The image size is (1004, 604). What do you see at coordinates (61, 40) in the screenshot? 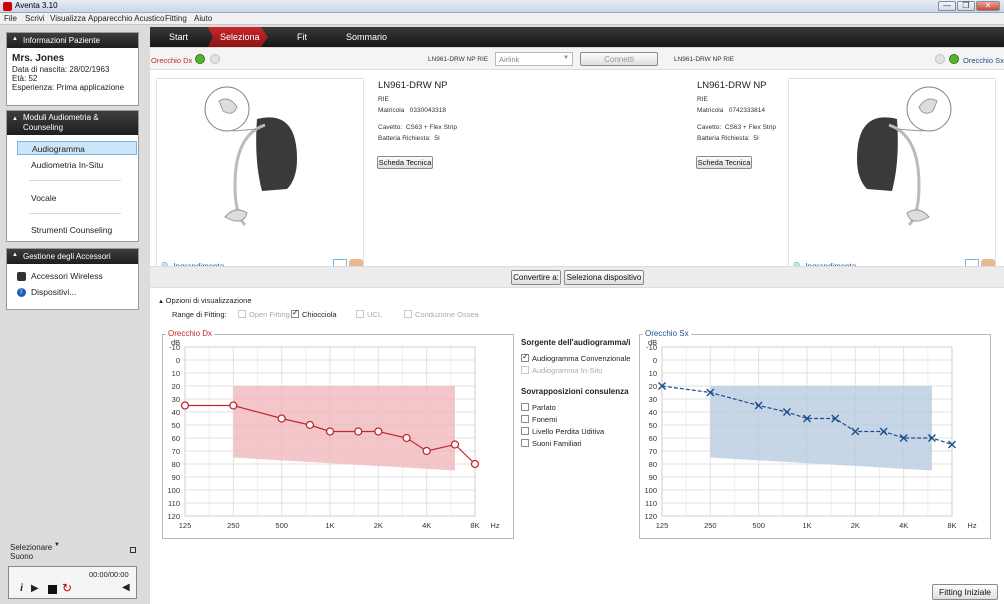
I see `patient-header-label: Informazioni Paziente` at bounding box center [61, 40].